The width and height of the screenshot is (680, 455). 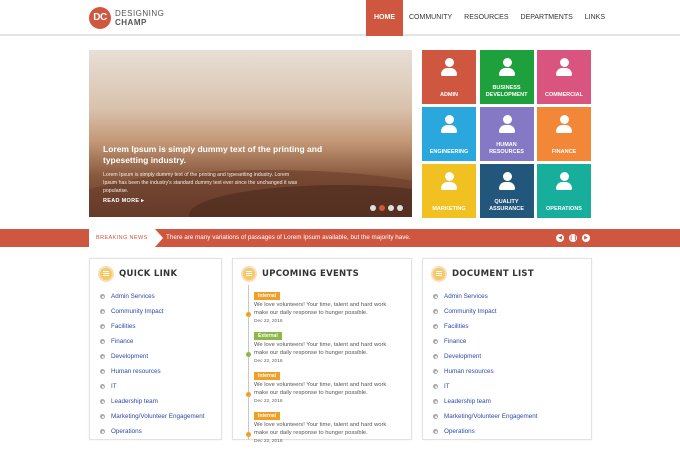 I want to click on logo: DC DESIGNING CHAMP, so click(x=129, y=18).